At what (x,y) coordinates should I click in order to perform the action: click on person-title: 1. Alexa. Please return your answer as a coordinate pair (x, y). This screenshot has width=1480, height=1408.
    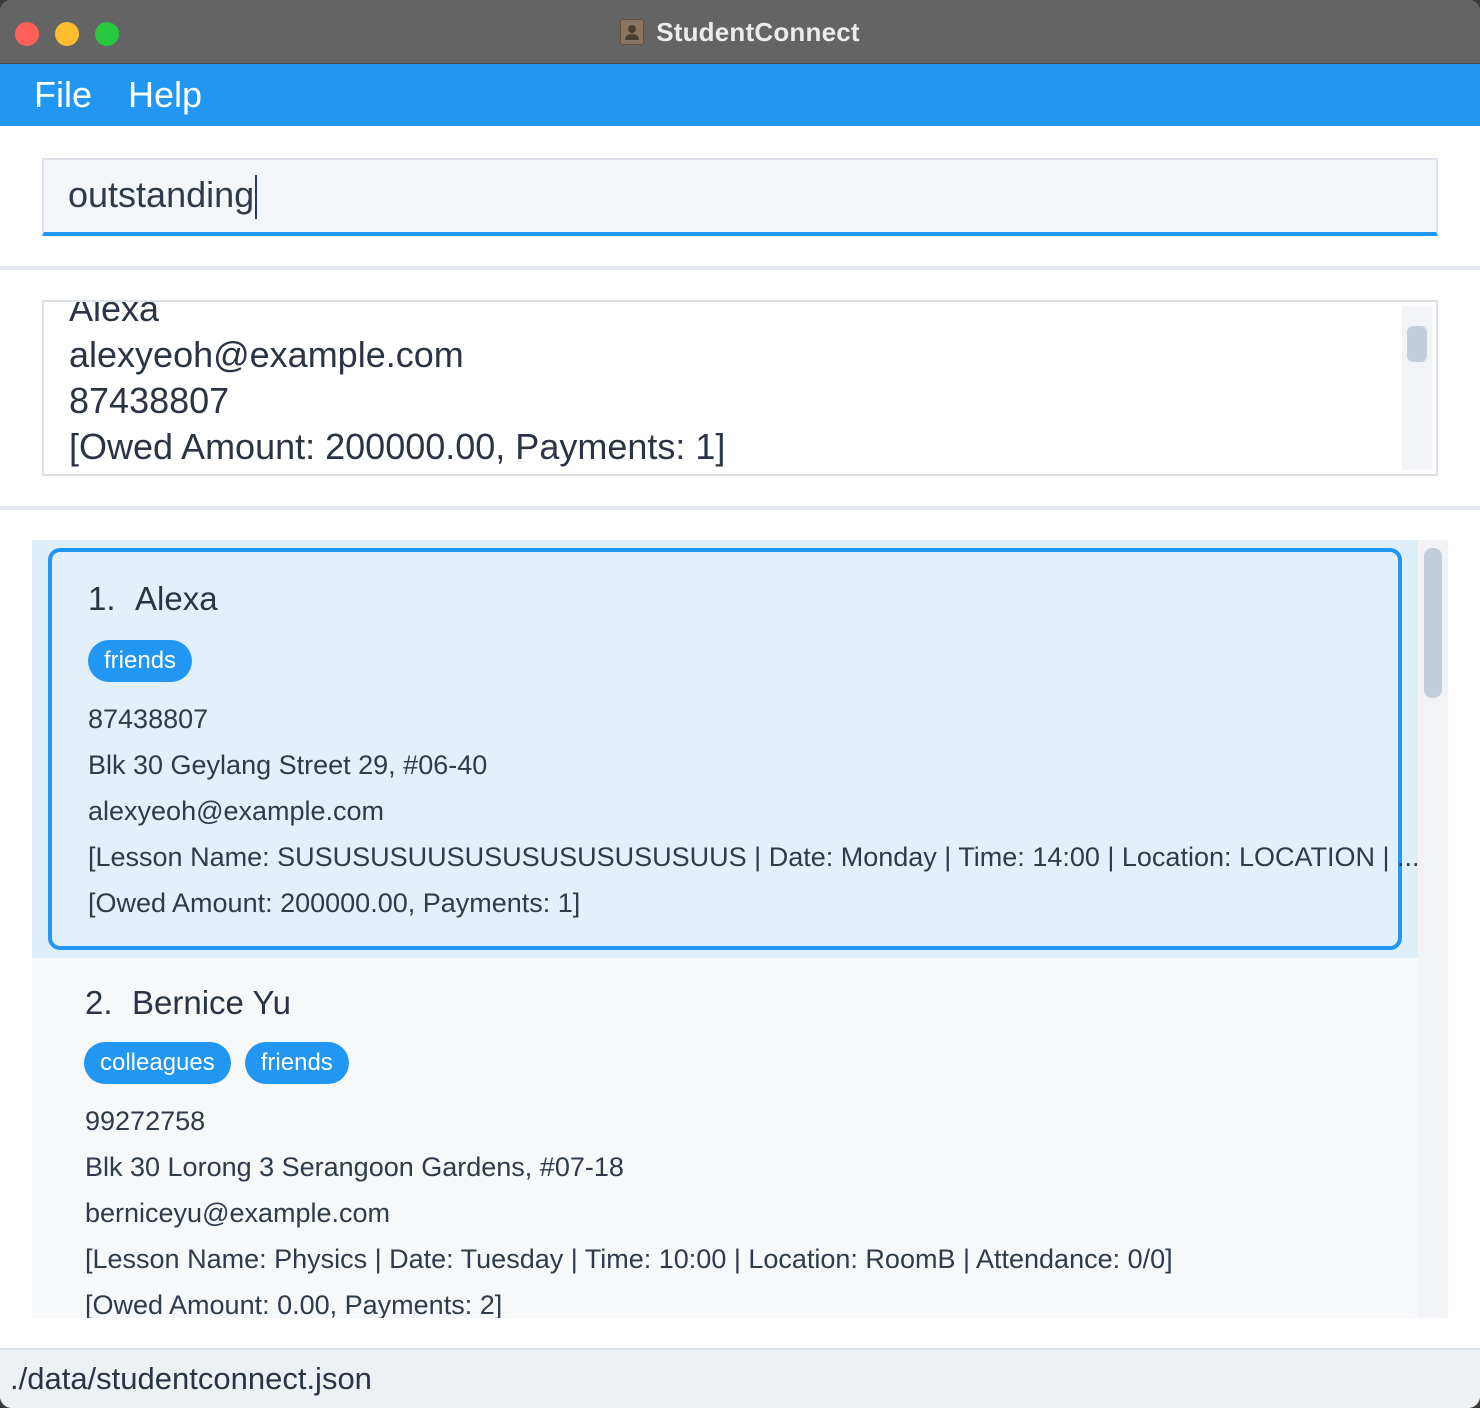
    Looking at the image, I should click on (153, 599).